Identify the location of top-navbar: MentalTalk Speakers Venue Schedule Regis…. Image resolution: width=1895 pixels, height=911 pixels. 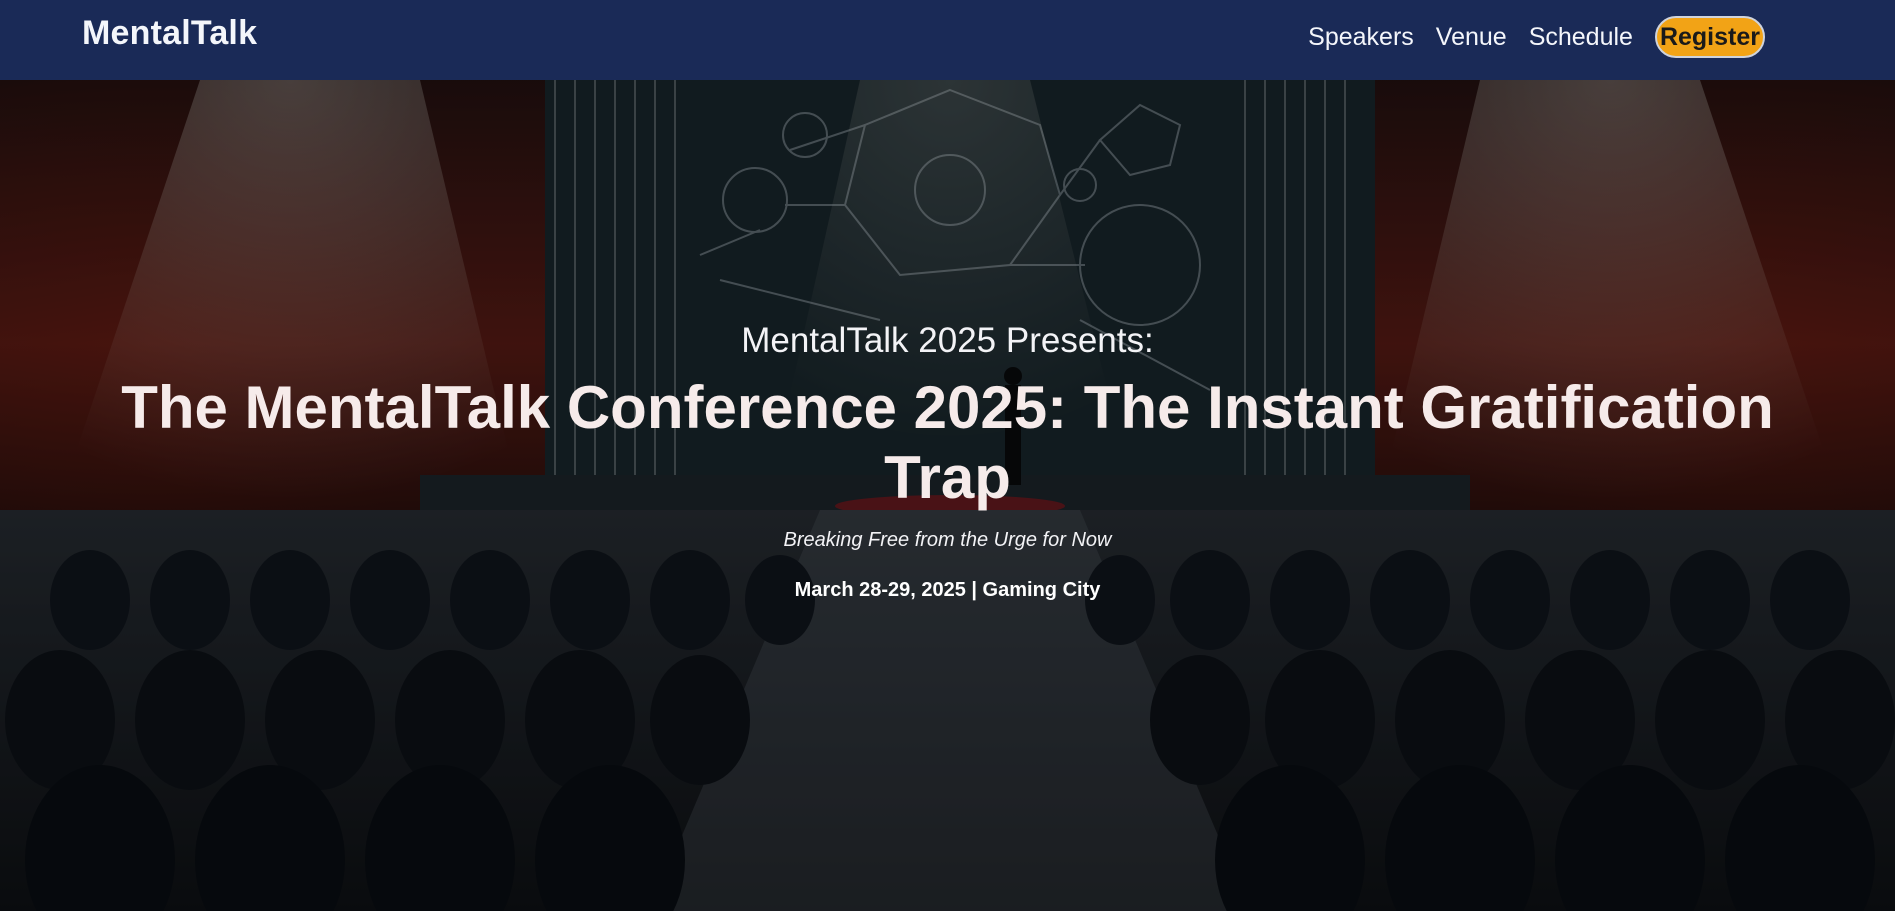
(947, 40).